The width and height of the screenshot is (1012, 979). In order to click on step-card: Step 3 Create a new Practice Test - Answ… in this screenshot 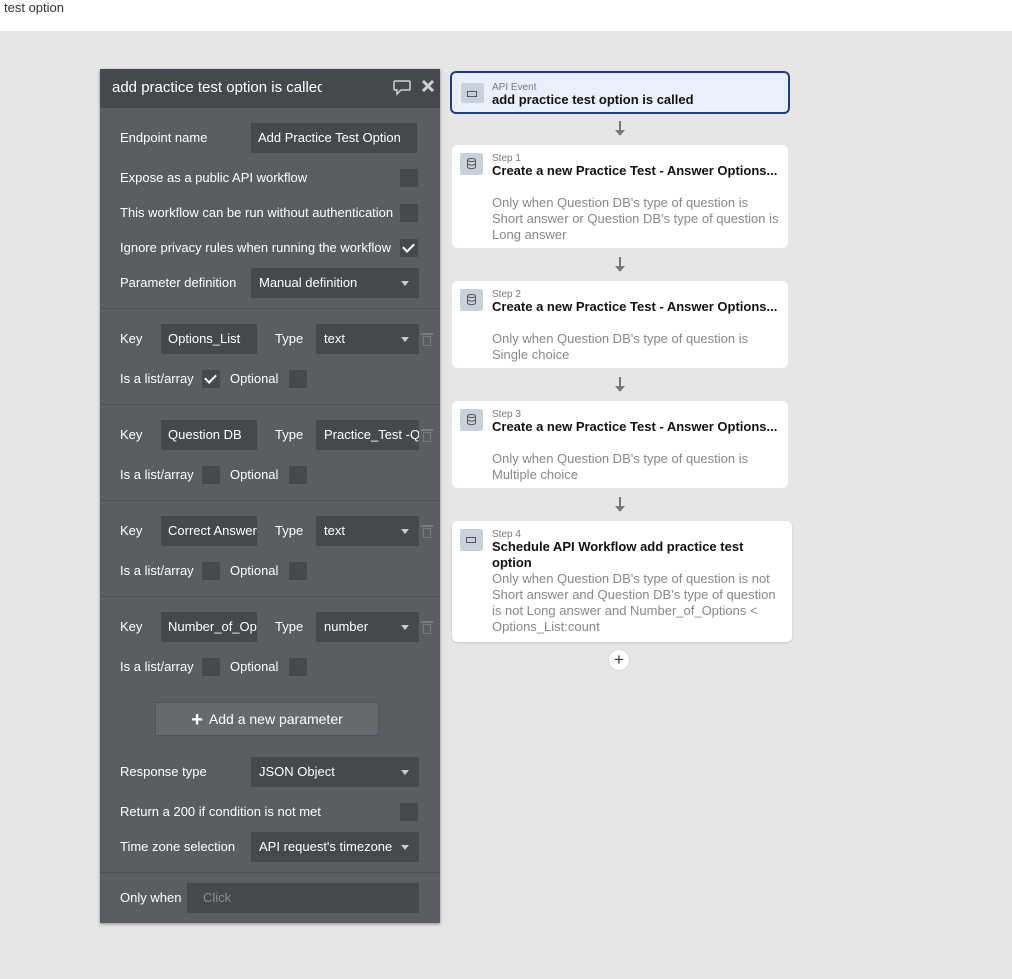, I will do `click(620, 444)`.